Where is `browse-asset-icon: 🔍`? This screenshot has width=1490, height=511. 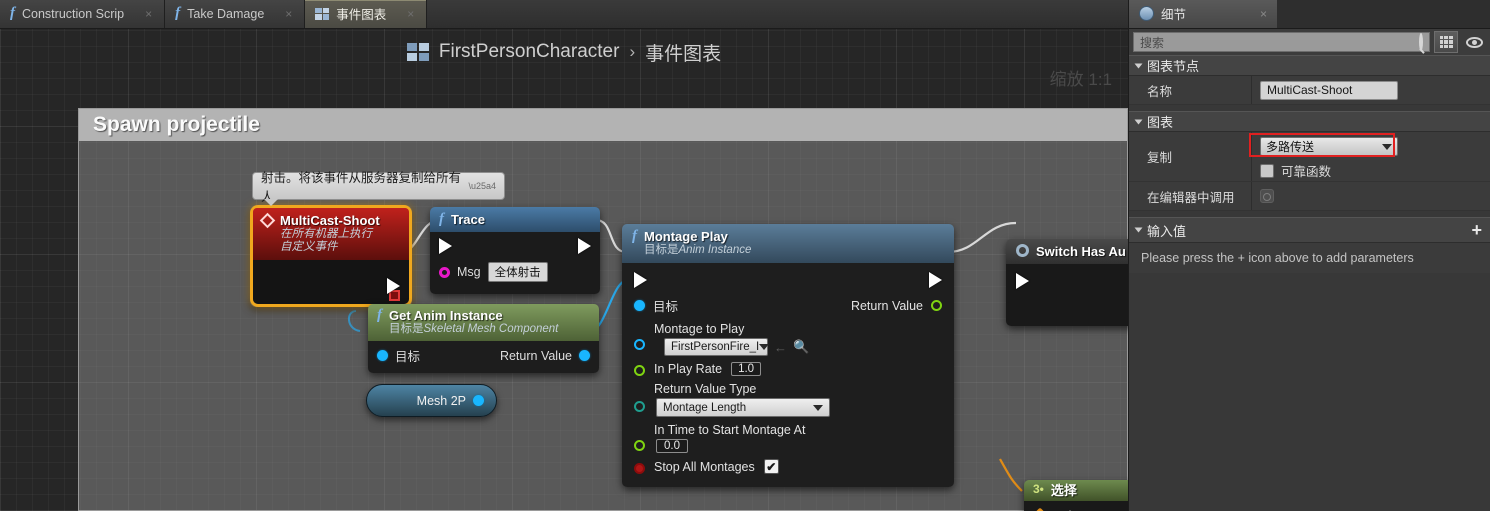 browse-asset-icon: 🔍 is located at coordinates (801, 347).